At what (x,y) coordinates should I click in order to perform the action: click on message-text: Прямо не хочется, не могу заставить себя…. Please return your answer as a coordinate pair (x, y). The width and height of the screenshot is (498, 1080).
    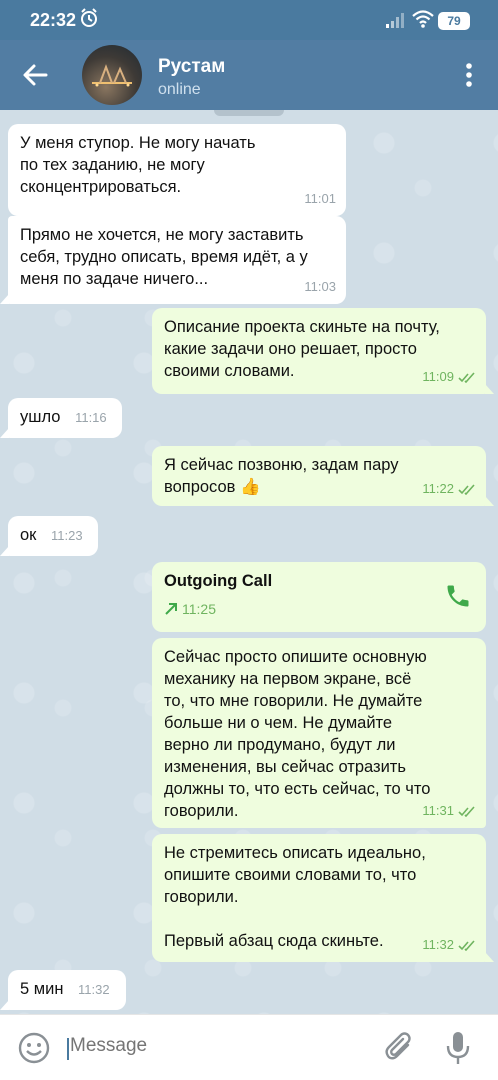
    Looking at the image, I should click on (164, 257).